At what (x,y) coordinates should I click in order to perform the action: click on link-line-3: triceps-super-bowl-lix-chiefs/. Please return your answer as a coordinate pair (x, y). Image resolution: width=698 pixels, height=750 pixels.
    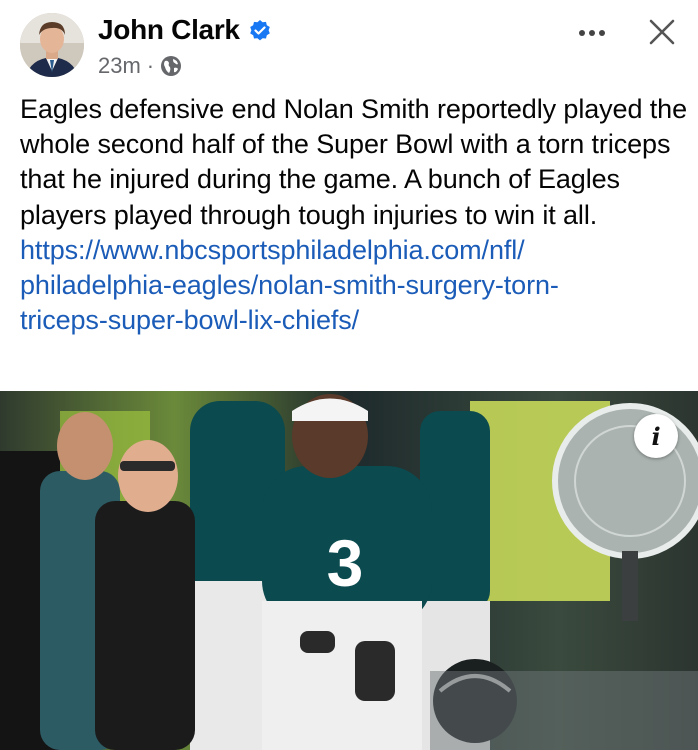
    Looking at the image, I should click on (190, 320).